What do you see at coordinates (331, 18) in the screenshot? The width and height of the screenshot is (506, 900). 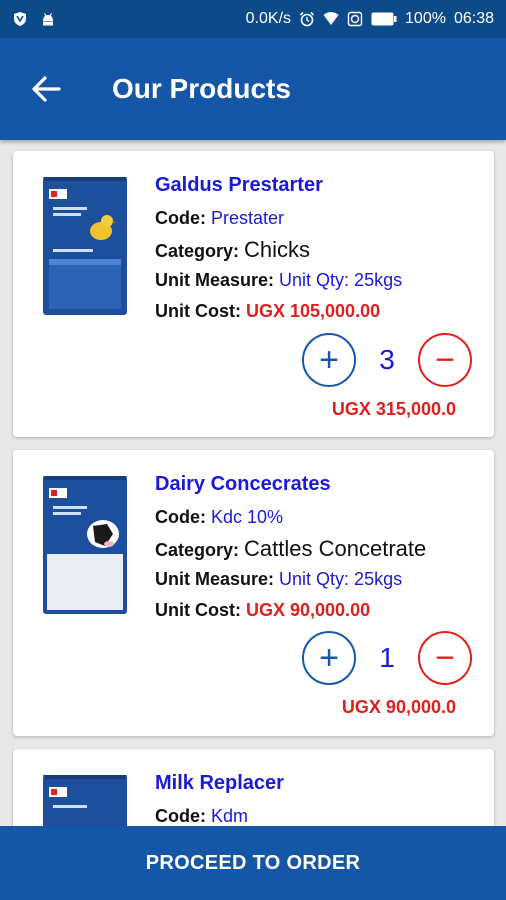 I see `wifi-icon` at bounding box center [331, 18].